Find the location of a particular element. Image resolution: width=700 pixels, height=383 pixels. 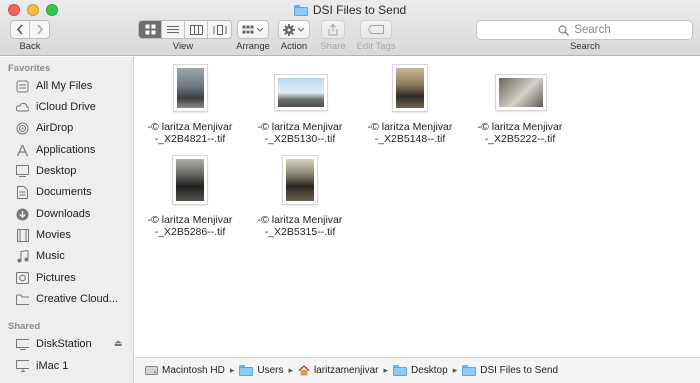

share-icon is located at coordinates (333, 29).